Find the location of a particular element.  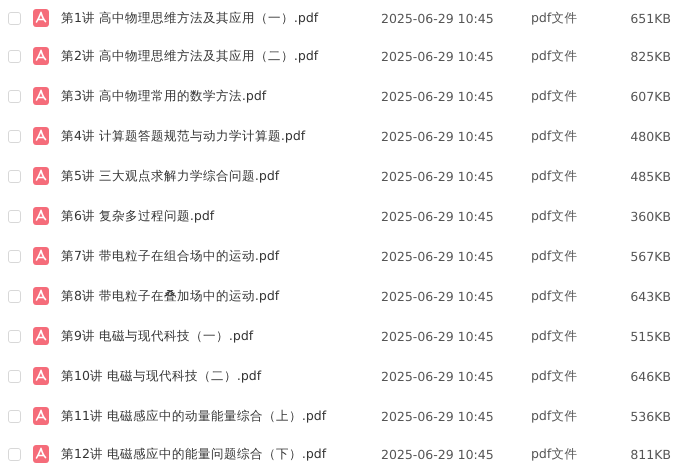

file-size: 651KB is located at coordinates (650, 18).